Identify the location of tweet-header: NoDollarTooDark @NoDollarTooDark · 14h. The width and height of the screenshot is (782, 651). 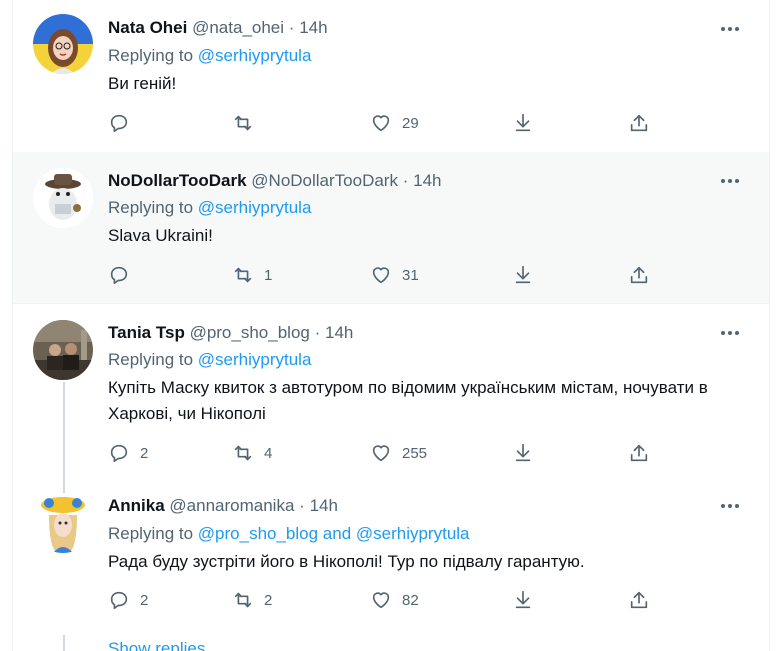
(275, 181).